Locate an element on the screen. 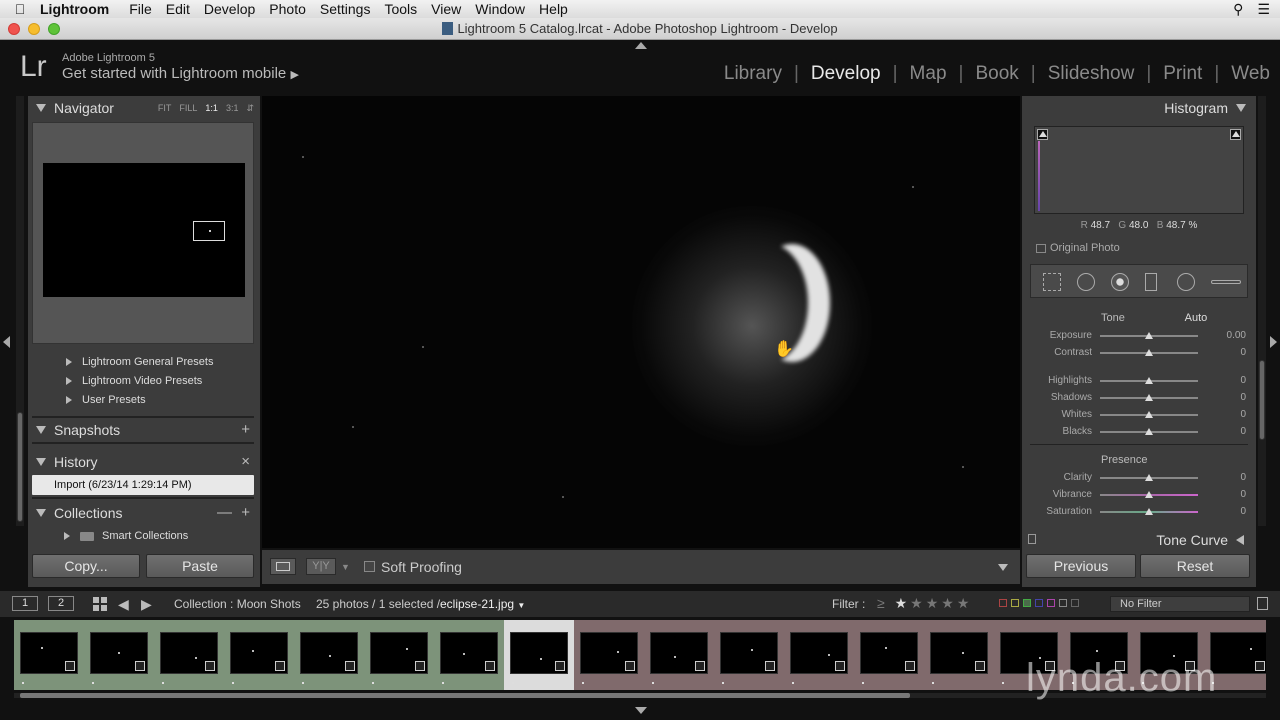 This screenshot has width=1280, height=720. red-eye-correction-icon is located at coordinates (1120, 282).